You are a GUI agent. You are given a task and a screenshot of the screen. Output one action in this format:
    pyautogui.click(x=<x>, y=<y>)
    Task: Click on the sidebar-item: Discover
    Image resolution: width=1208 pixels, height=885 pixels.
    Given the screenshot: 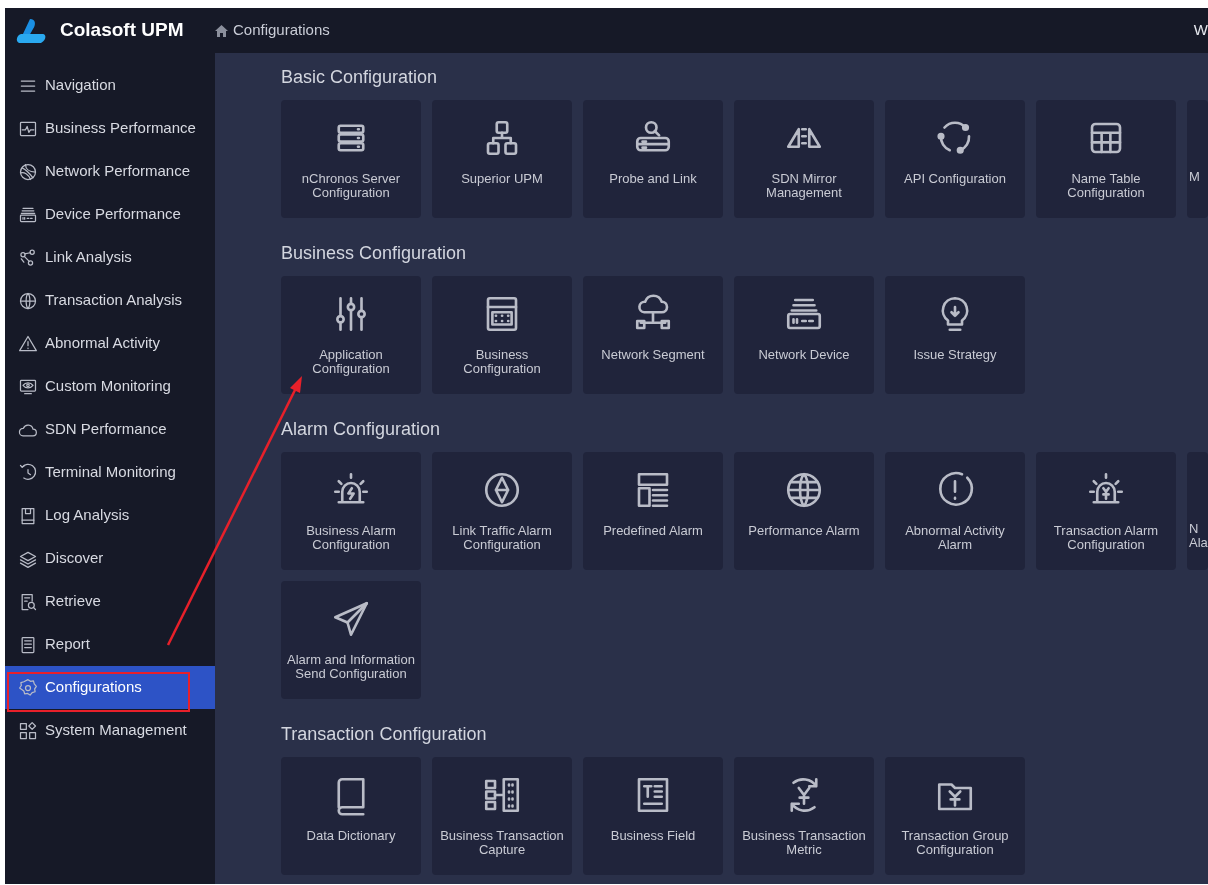 What is the action you would take?
    pyautogui.click(x=110, y=558)
    